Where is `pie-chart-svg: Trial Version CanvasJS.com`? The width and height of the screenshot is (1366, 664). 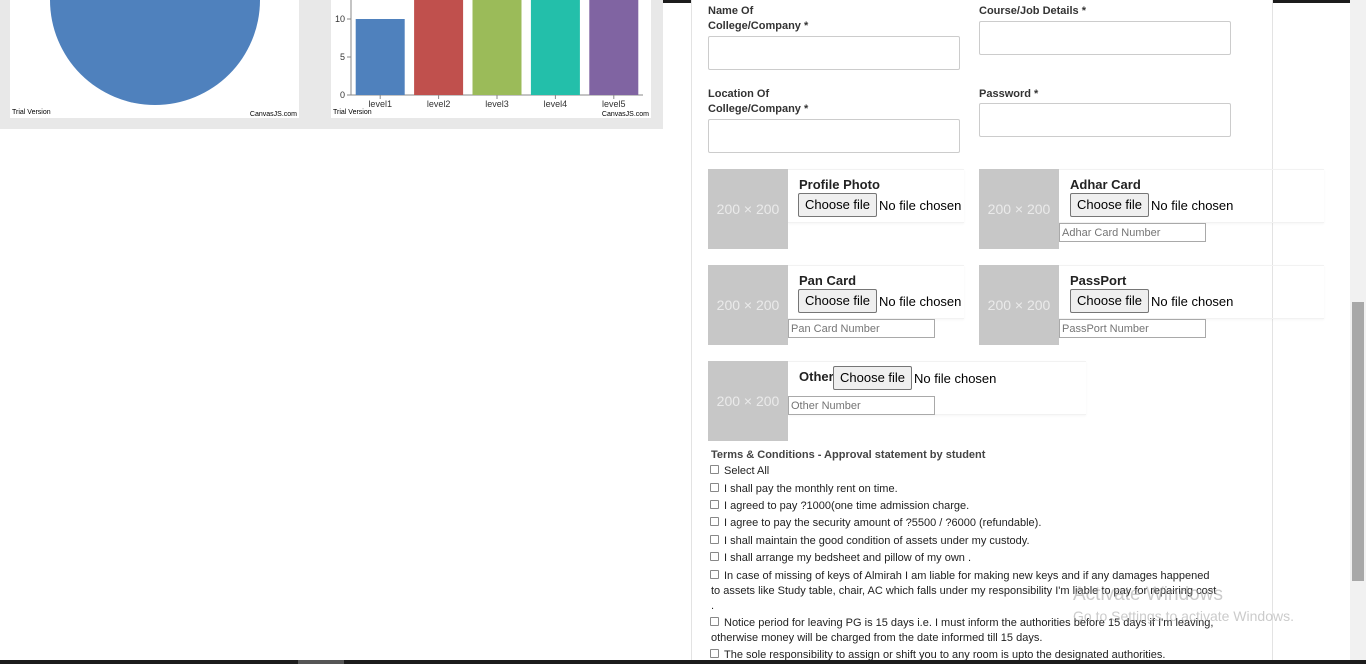
pie-chart-svg: Trial Version CanvasJS.com is located at coordinates (154, 59).